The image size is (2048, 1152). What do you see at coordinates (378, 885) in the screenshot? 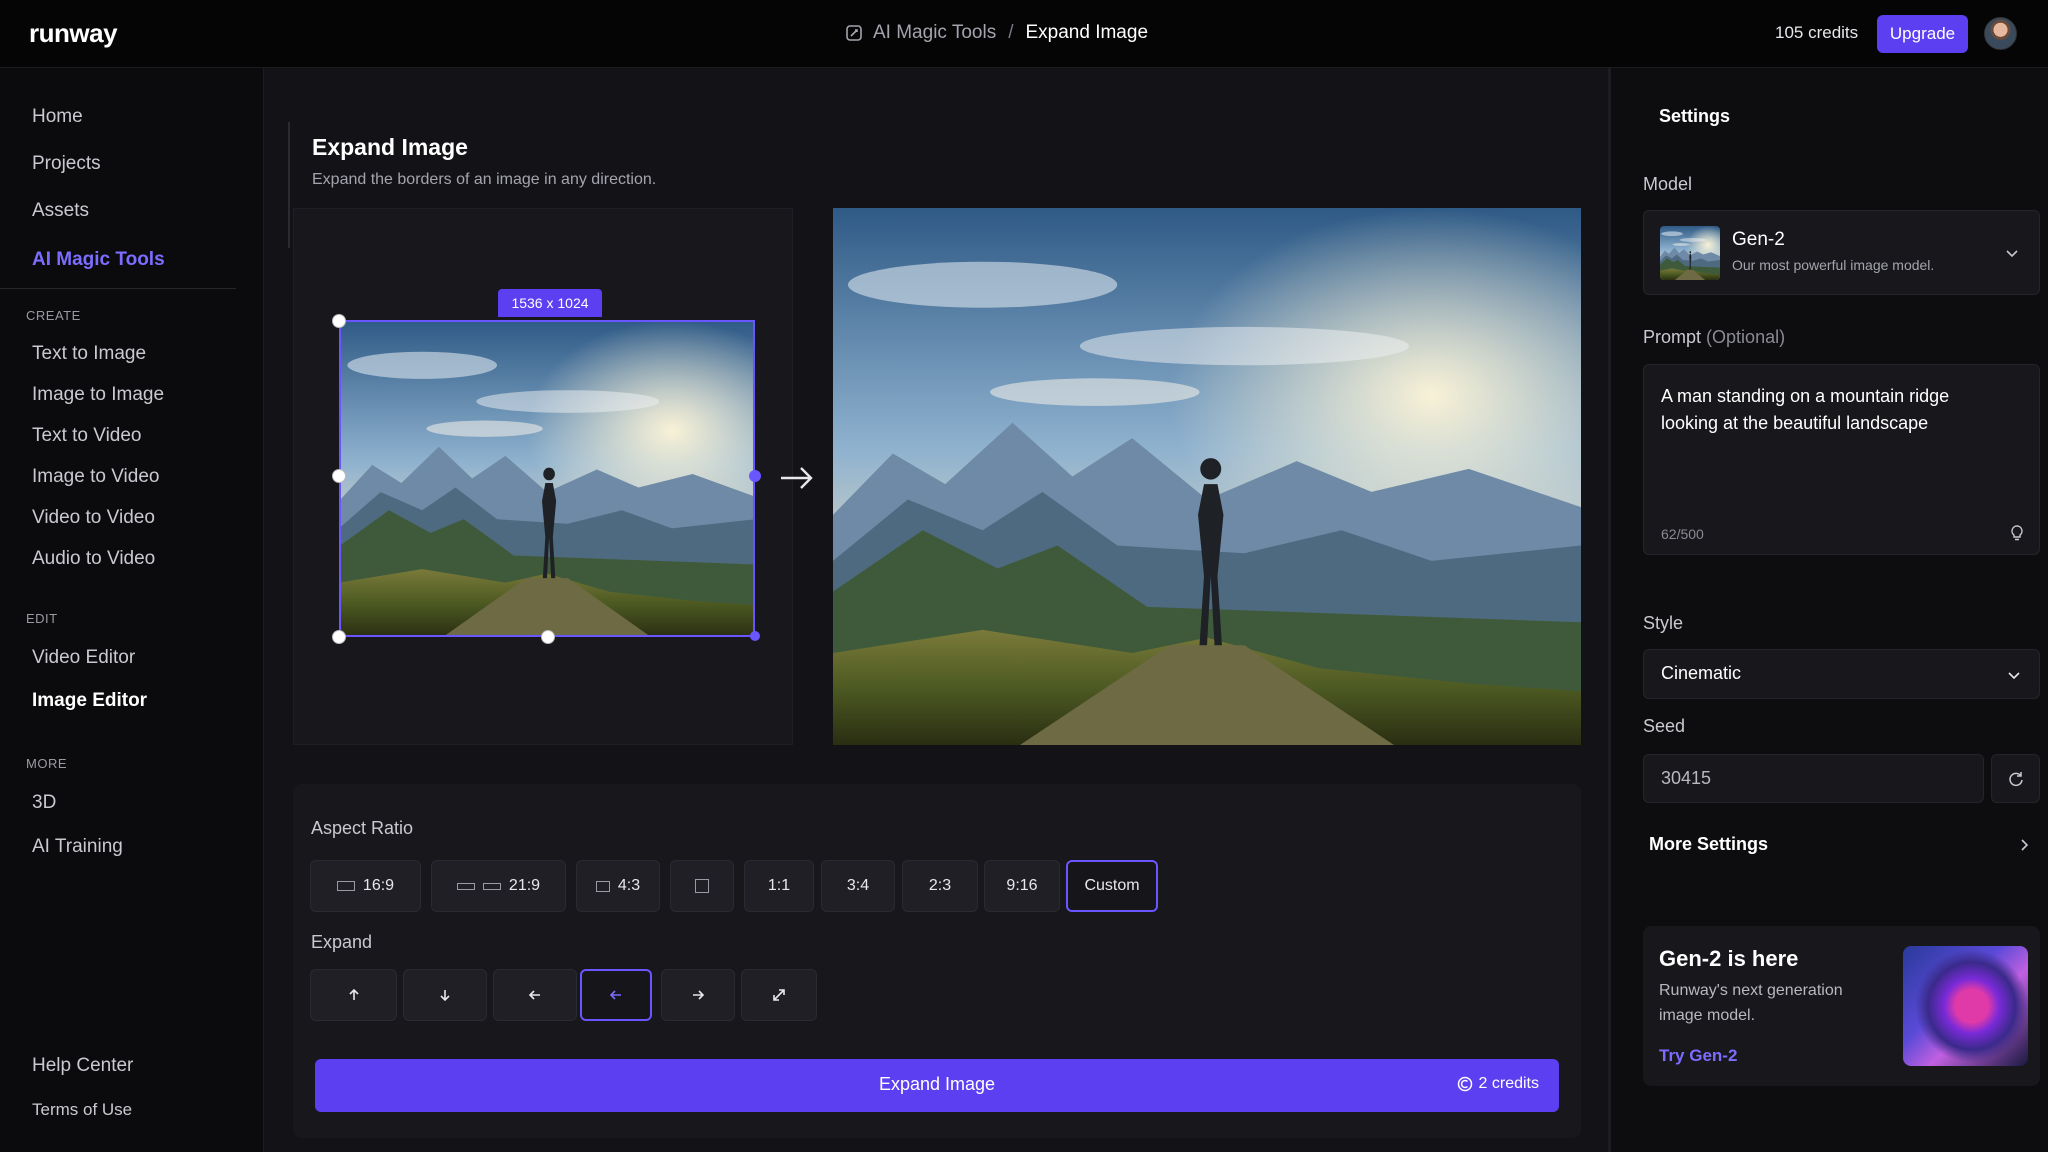
I see `ratio-16-9-label: 16:9` at bounding box center [378, 885].